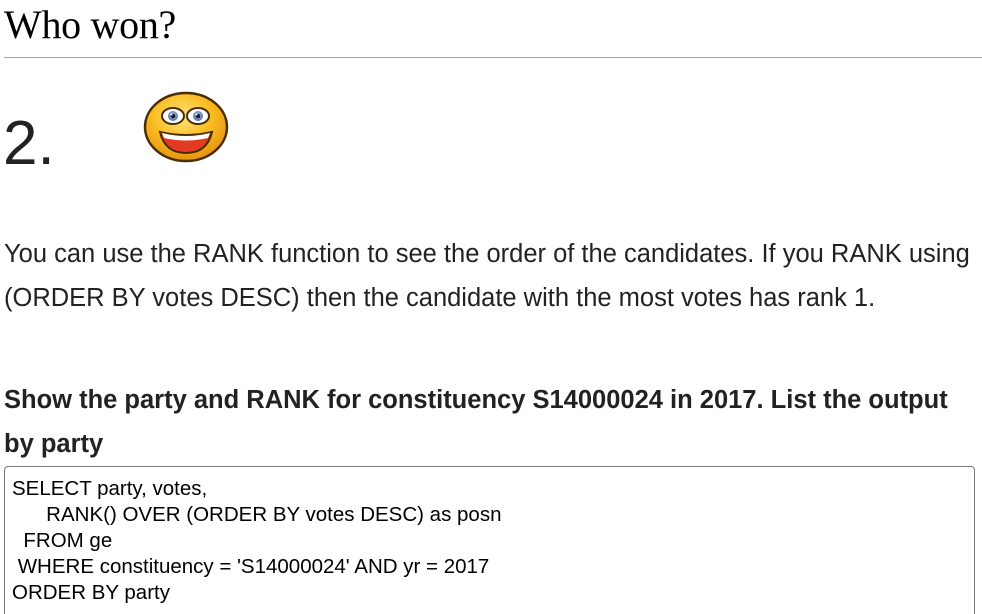  I want to click on code-line: ORDER BY party, so click(91, 592).